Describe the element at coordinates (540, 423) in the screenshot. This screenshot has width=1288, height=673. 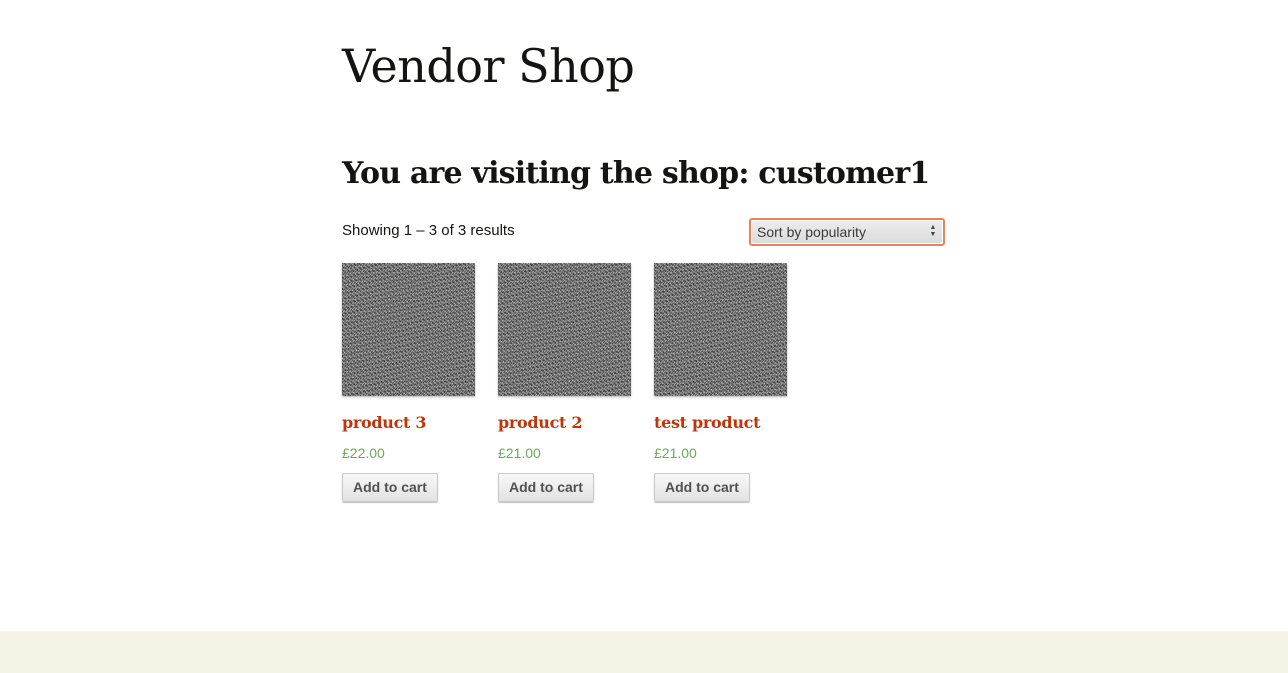
I see `product-title: product 2` at that location.